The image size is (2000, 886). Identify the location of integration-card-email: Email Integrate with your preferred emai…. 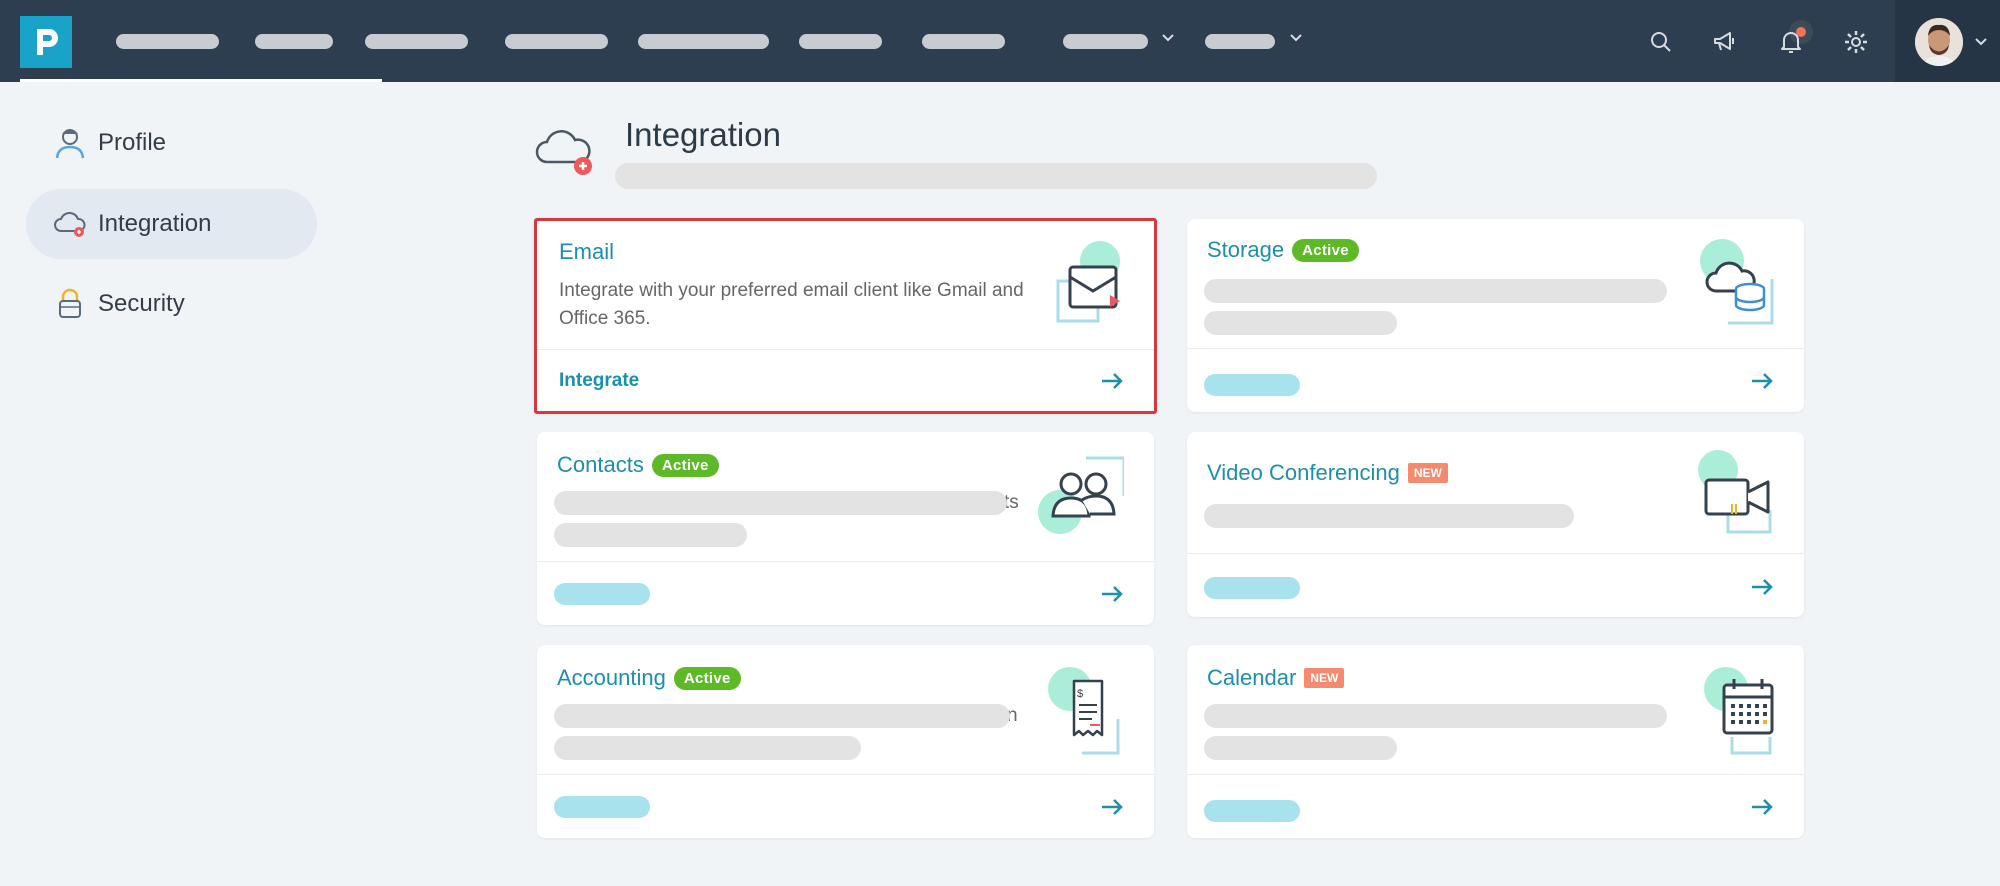
(845, 316).